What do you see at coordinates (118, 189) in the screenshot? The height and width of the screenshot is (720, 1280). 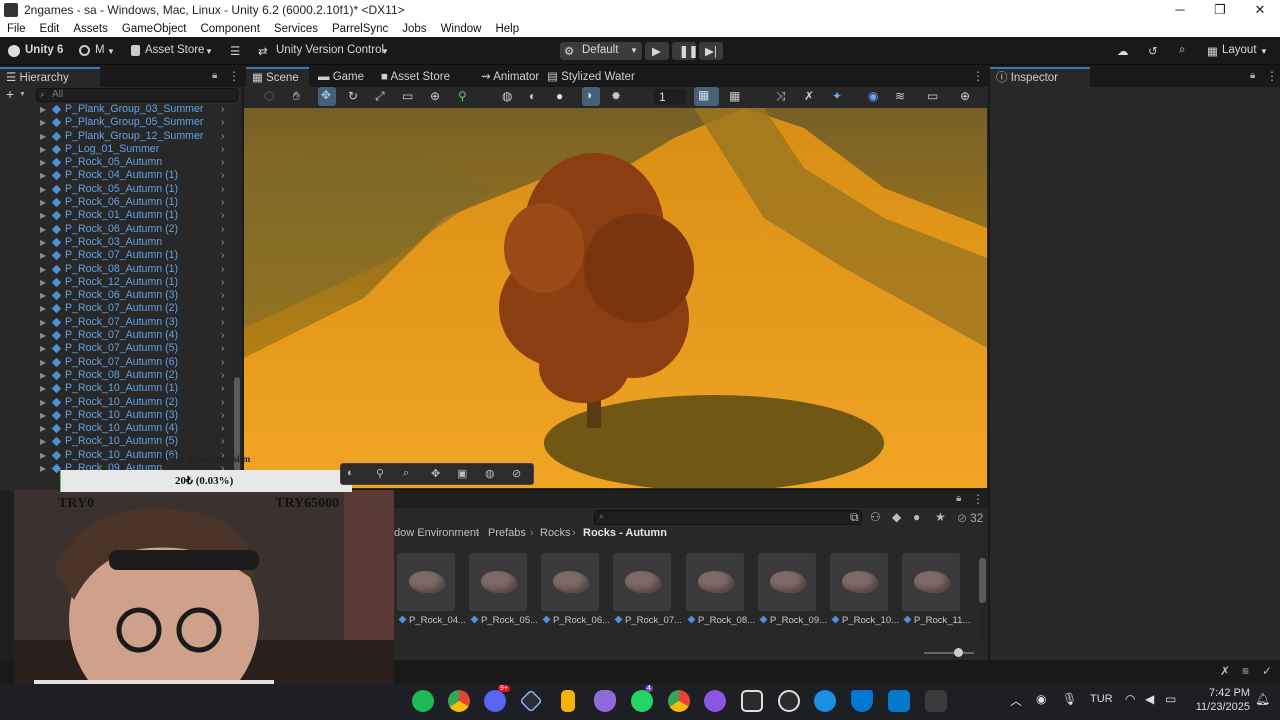 I see `hierarchy-row: ▶ P_Rock_05_Autumn (1) ›` at bounding box center [118, 189].